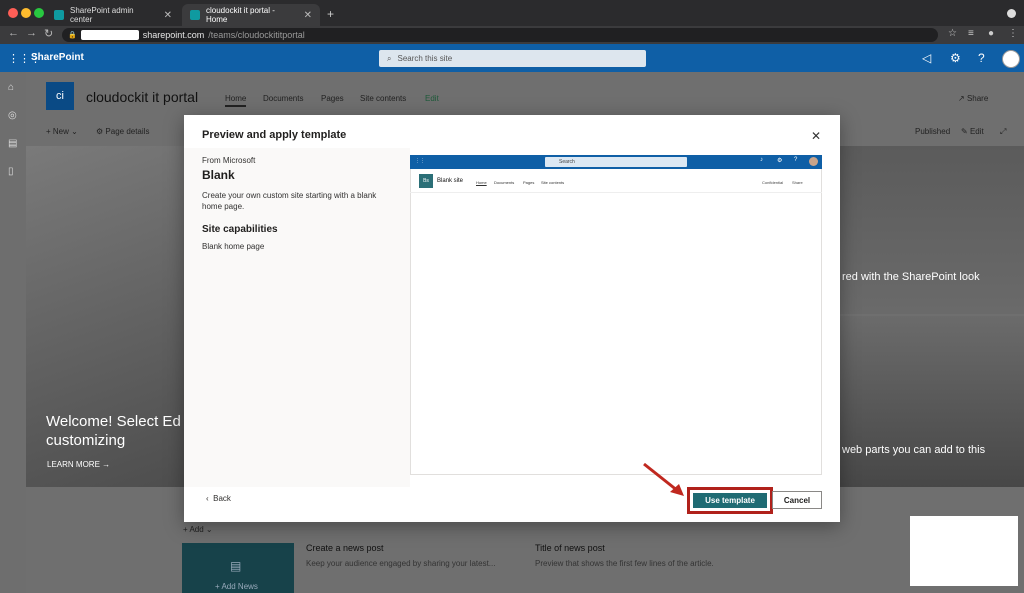  I want to click on hero-image-right-top, so click(932, 230).